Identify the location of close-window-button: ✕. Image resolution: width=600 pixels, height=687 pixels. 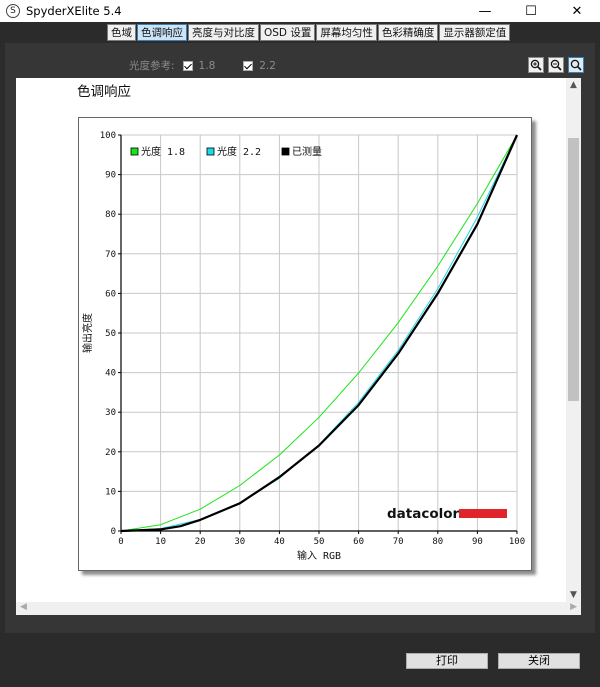
(577, 11).